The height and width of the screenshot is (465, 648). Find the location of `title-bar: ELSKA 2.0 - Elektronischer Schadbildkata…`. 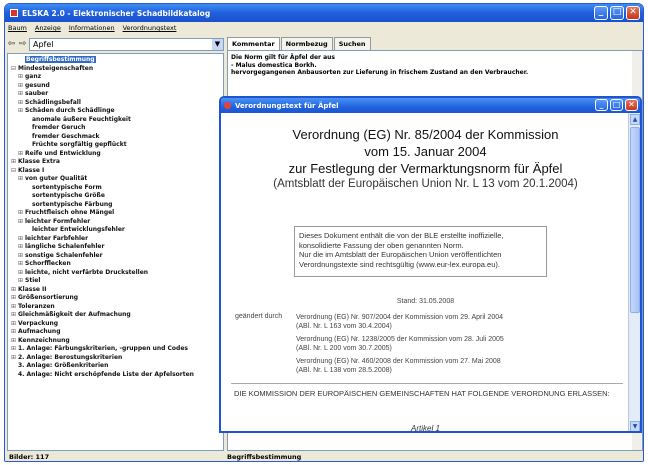

title-bar: ELSKA 2.0 - Elektronischer Schadbildkata… is located at coordinates (324, 13).